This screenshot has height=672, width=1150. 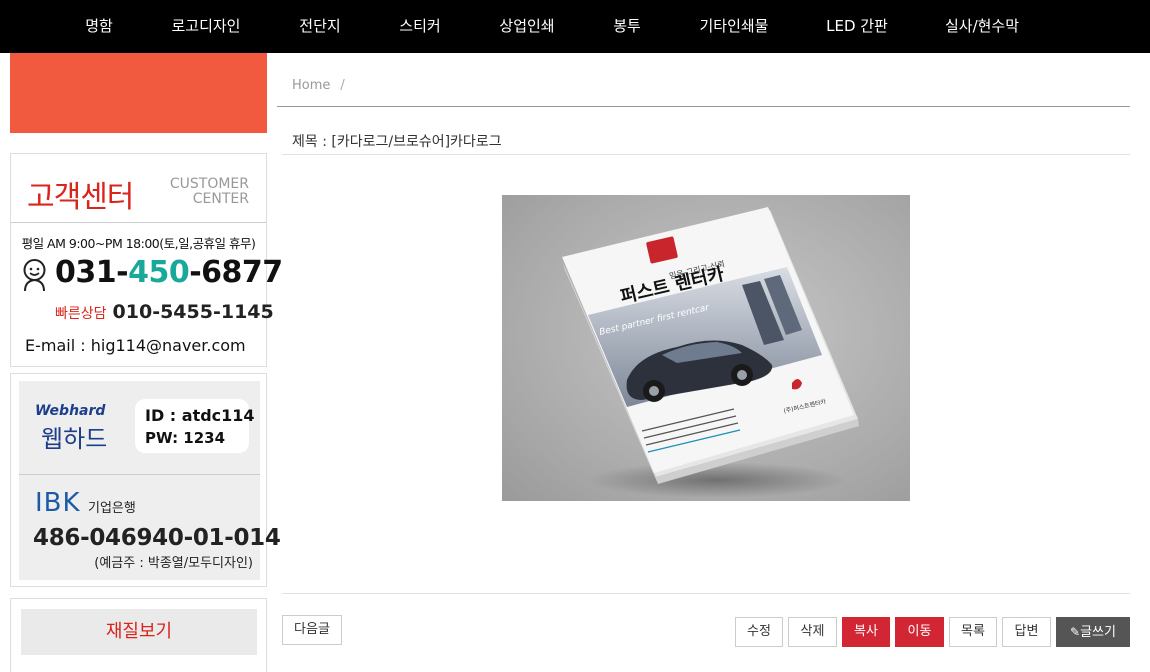 What do you see at coordinates (92, 272) in the screenshot?
I see `phone-prefix: 031-` at bounding box center [92, 272].